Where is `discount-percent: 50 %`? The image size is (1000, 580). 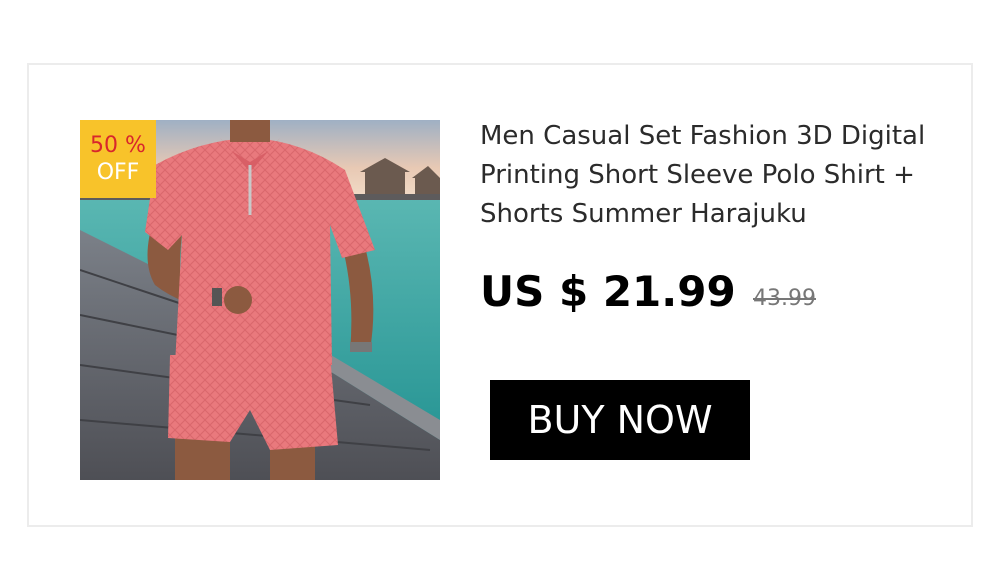 discount-percent: 50 % is located at coordinates (118, 145).